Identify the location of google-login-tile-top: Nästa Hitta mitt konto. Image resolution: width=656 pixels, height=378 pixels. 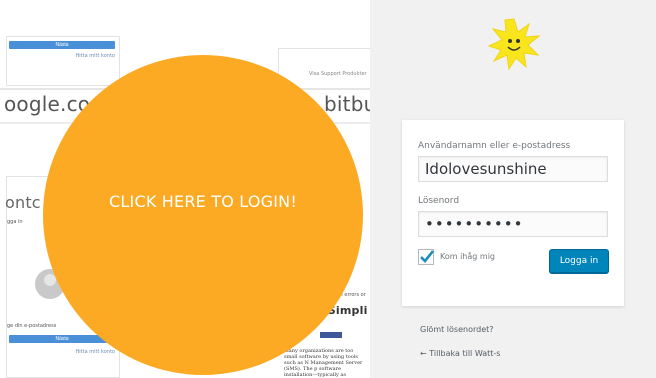
(63, 61).